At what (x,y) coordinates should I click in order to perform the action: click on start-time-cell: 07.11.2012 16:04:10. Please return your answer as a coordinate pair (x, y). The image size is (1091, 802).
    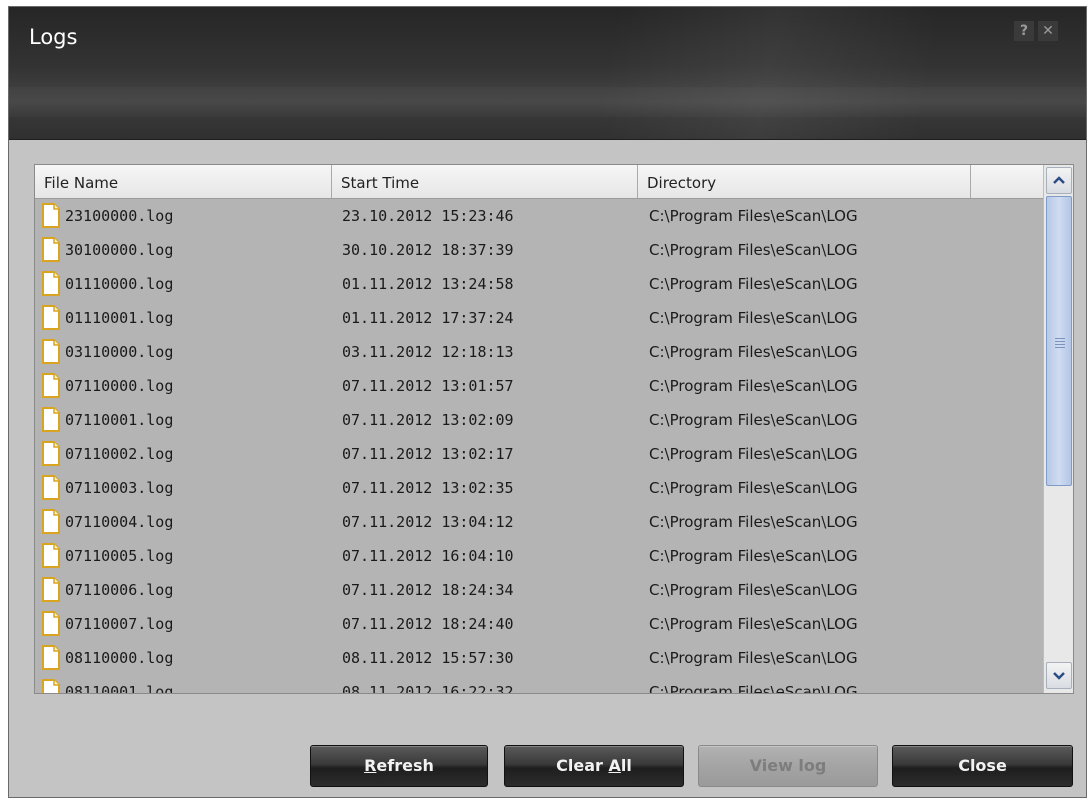
    Looking at the image, I should click on (428, 556).